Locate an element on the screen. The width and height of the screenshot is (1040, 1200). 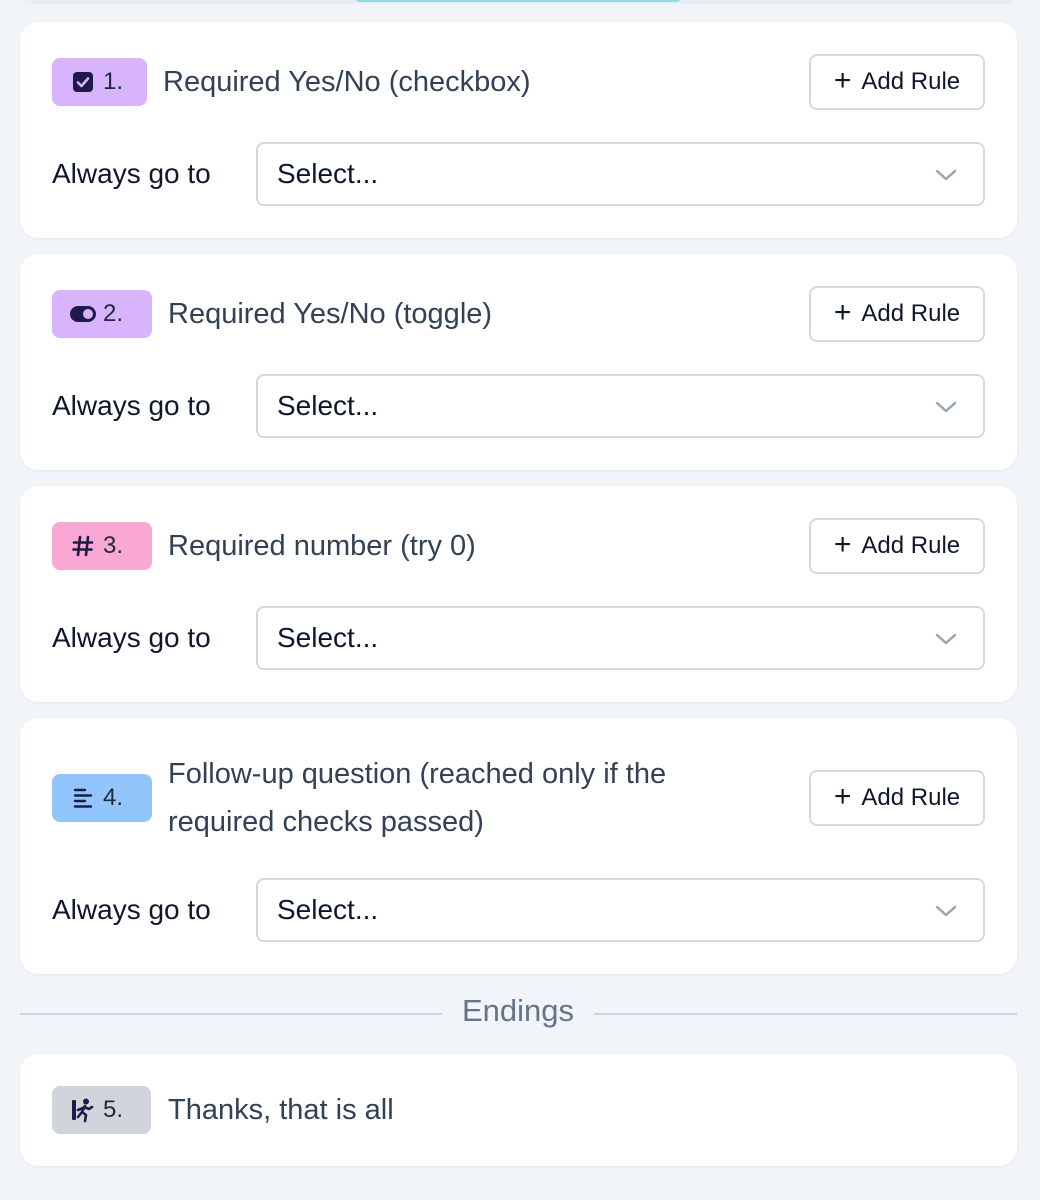
endings-heading: Endings is located at coordinates (518, 1010).